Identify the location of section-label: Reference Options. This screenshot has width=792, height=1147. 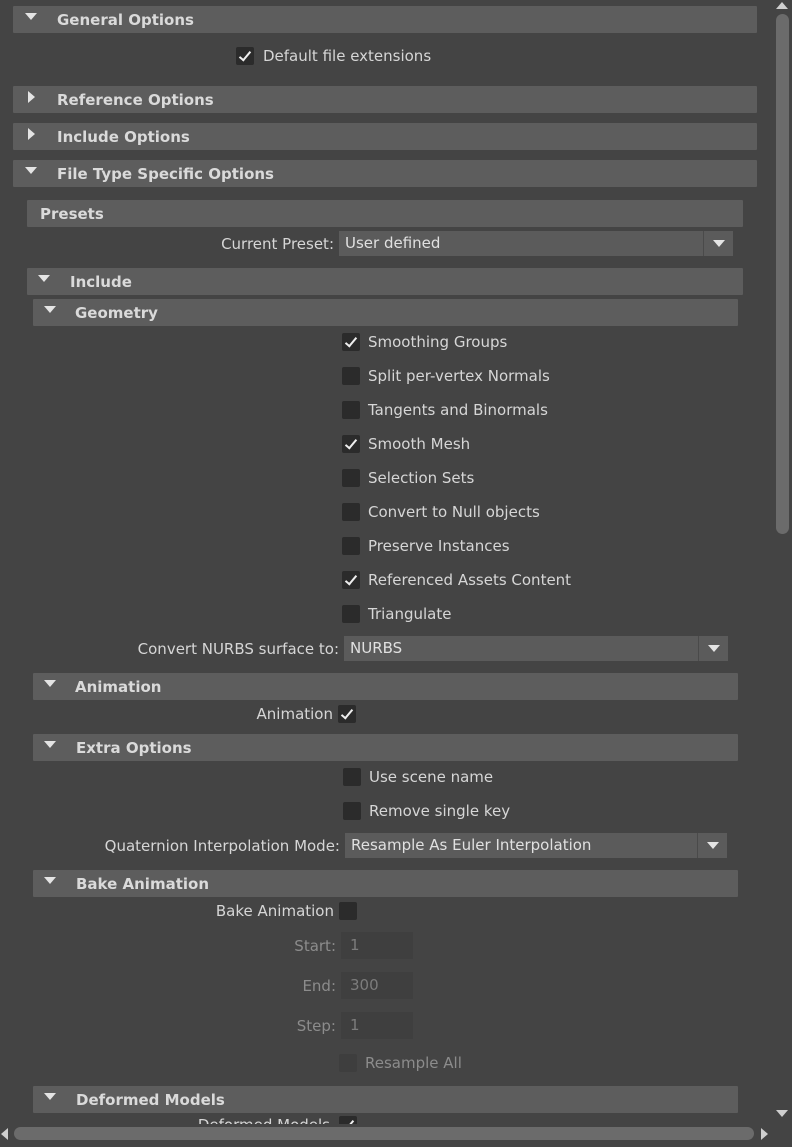
(135, 100).